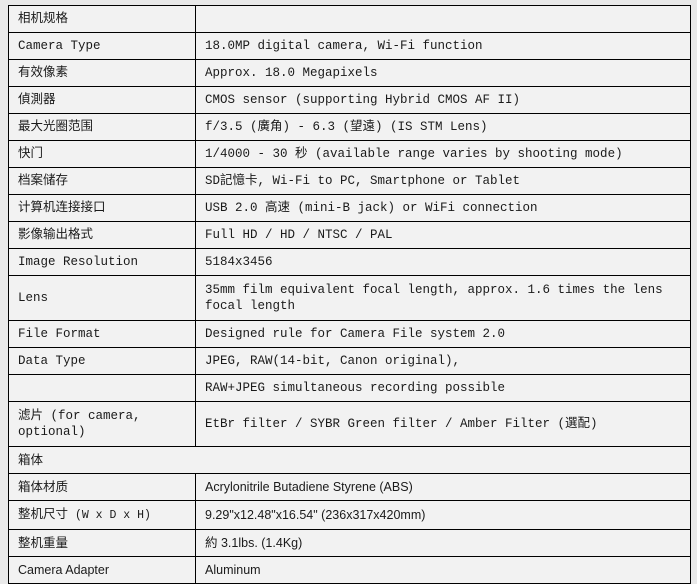 The width and height of the screenshot is (697, 584). I want to click on spec-value-file-storage: SD記憶卡, Wi-Fi to PC, Smartphone or Tablet, so click(443, 181).